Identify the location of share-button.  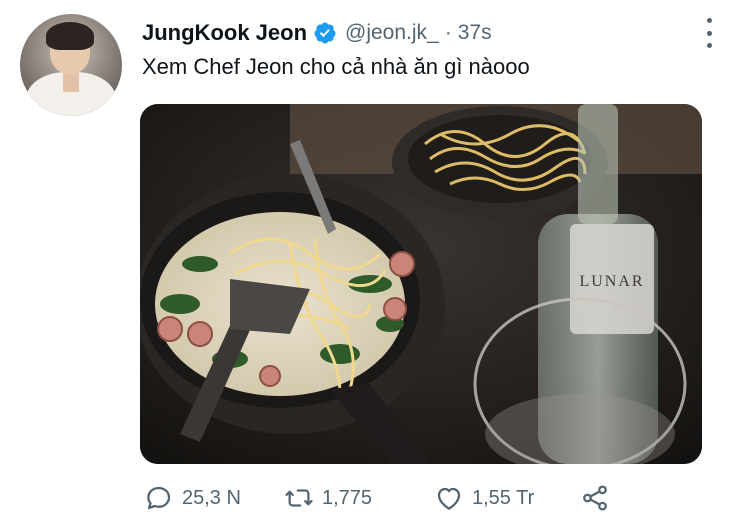
(595, 498).